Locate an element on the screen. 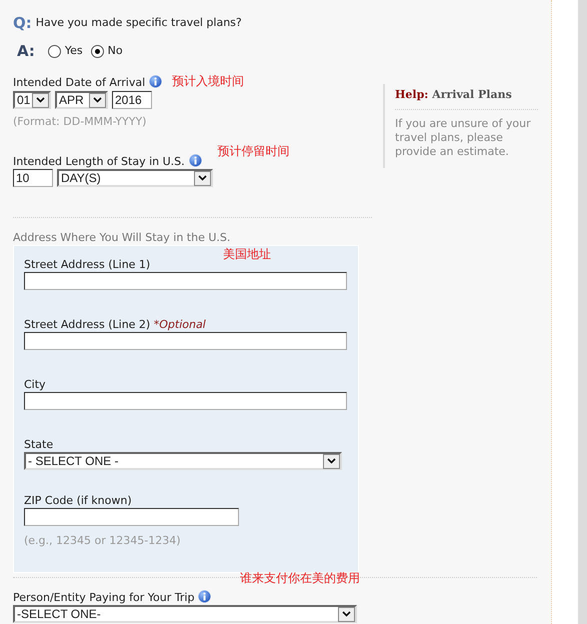 The width and height of the screenshot is (587, 624). field-label: Intended Length of Stay in U.S. is located at coordinates (99, 162).